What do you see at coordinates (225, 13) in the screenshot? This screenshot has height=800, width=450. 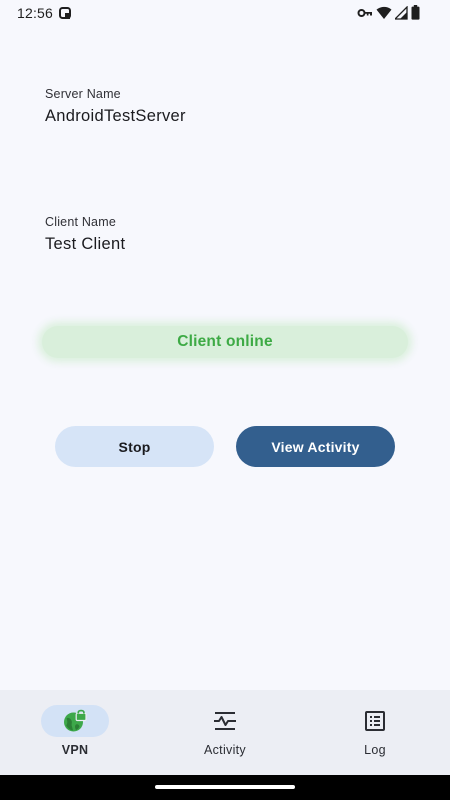 I see `status-bar: 12:56` at bounding box center [225, 13].